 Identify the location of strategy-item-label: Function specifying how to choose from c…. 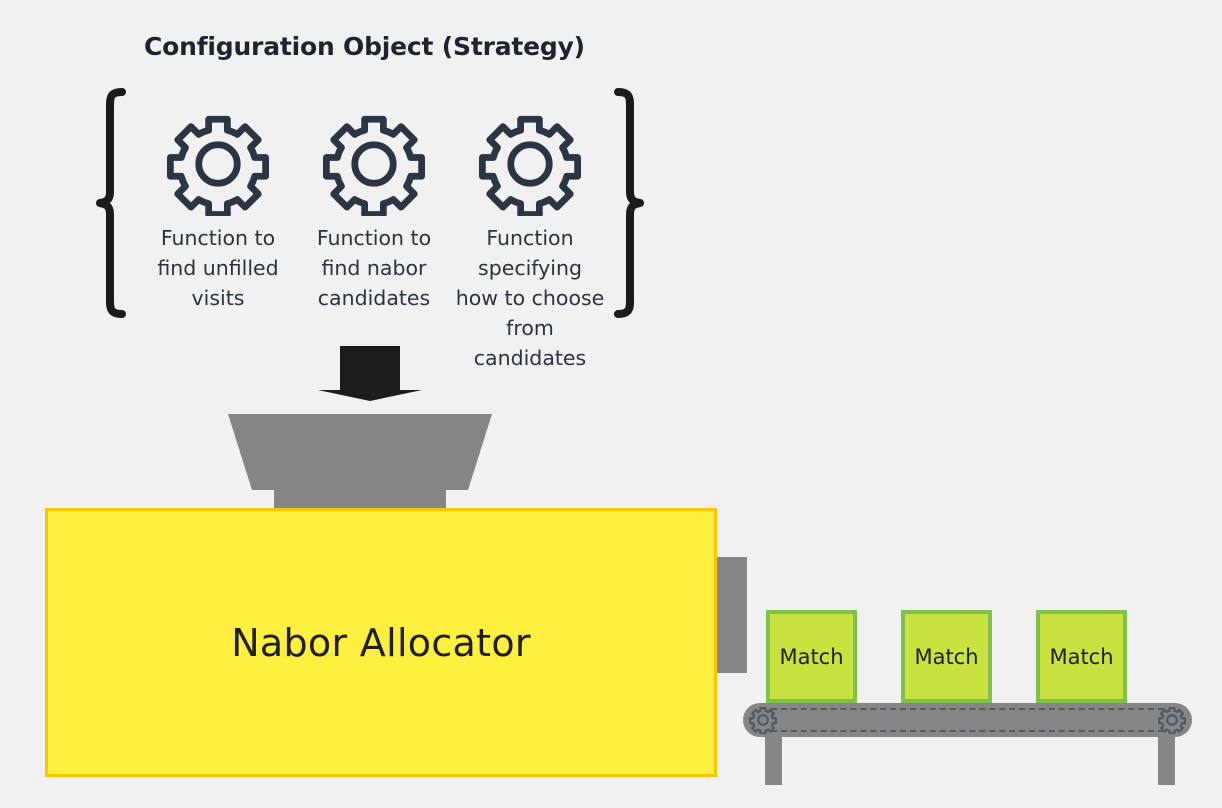
(530, 298).